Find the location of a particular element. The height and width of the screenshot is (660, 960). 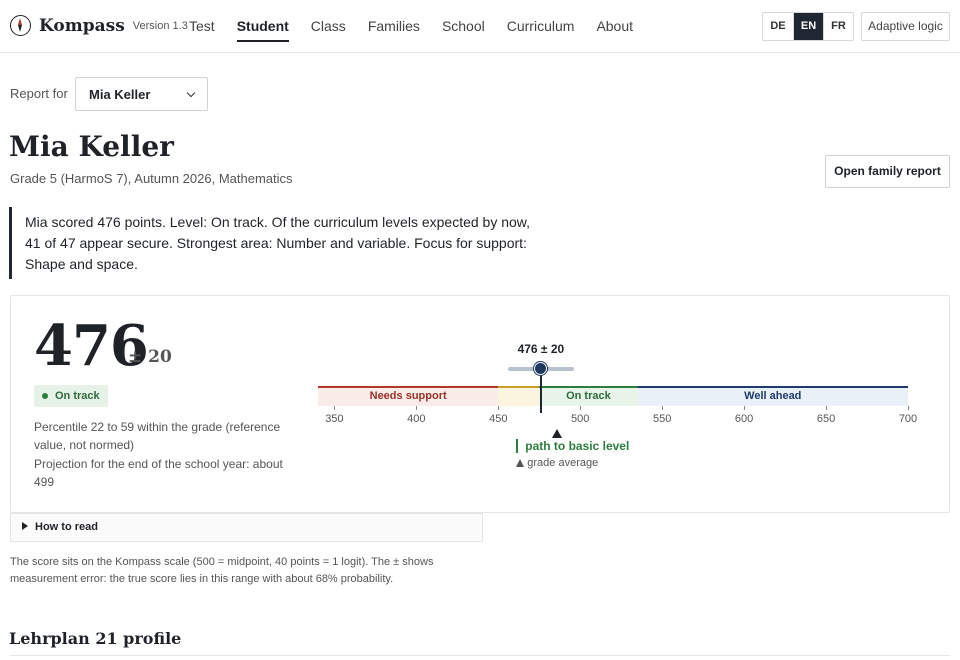

scale-tick-label: 650 is located at coordinates (826, 419).